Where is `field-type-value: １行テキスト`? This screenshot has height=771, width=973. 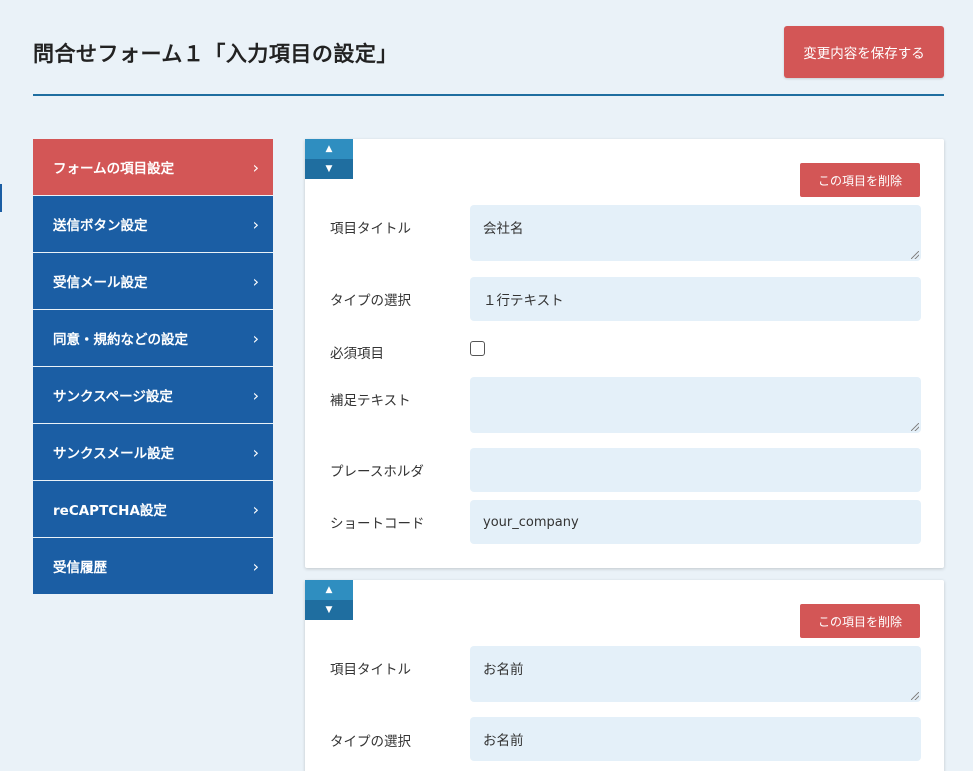
field-type-value: １行テキスト is located at coordinates (523, 301).